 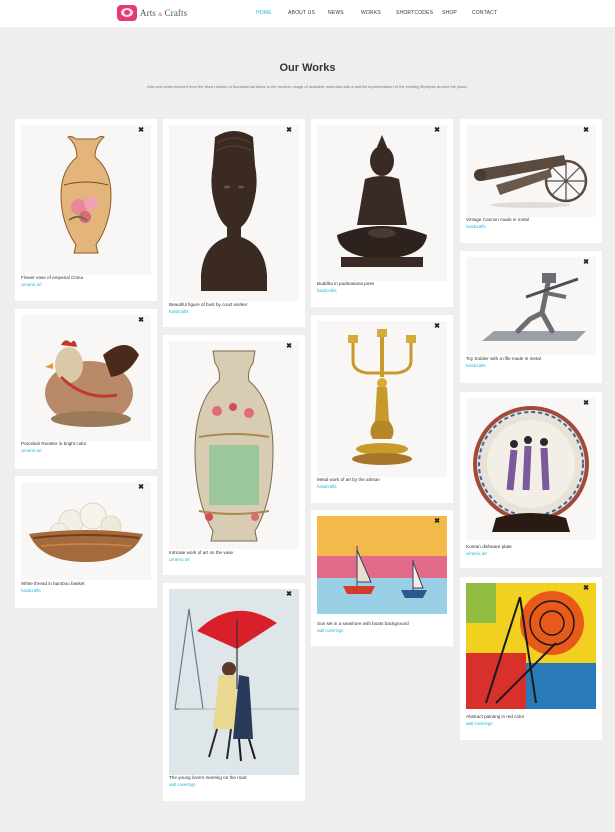 I want to click on nav-shop: SHOP, so click(x=449, y=13).